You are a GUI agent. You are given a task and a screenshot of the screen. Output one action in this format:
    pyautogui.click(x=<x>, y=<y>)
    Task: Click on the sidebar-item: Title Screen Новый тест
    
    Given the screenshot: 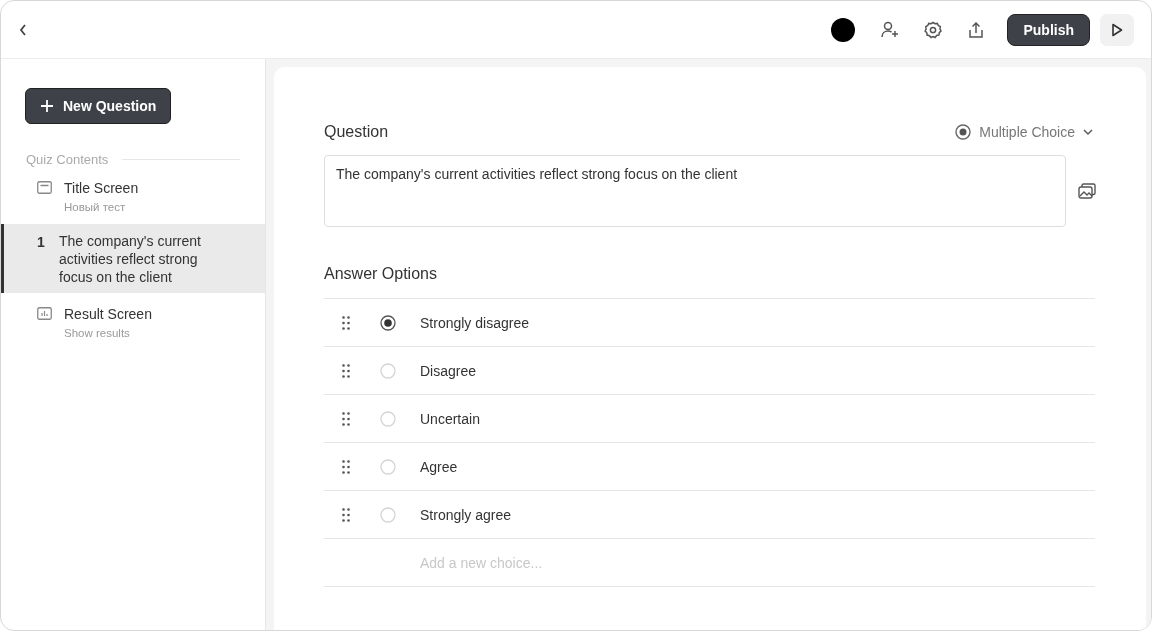 What is the action you would take?
    pyautogui.click(x=133, y=195)
    